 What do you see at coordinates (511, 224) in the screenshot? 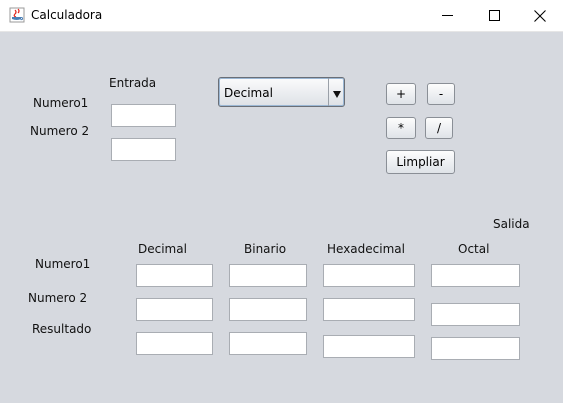
I see `output-heading: Salida` at bounding box center [511, 224].